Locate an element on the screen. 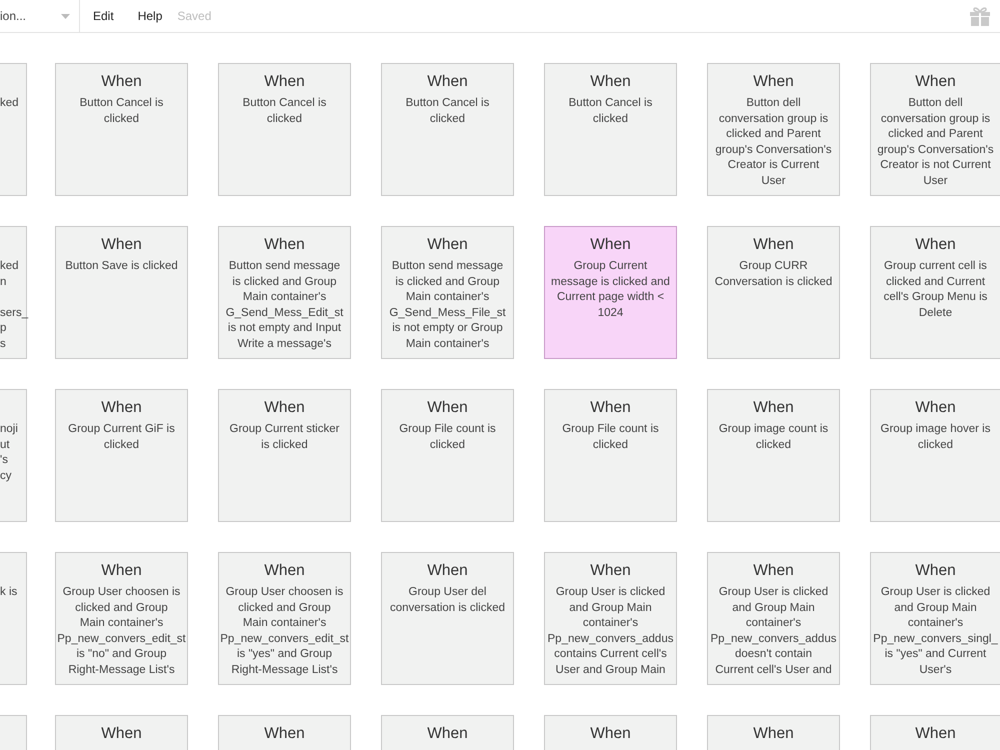 This screenshot has height=750, width=1000. event-card: When Button Save is clicked is located at coordinates (121, 292).